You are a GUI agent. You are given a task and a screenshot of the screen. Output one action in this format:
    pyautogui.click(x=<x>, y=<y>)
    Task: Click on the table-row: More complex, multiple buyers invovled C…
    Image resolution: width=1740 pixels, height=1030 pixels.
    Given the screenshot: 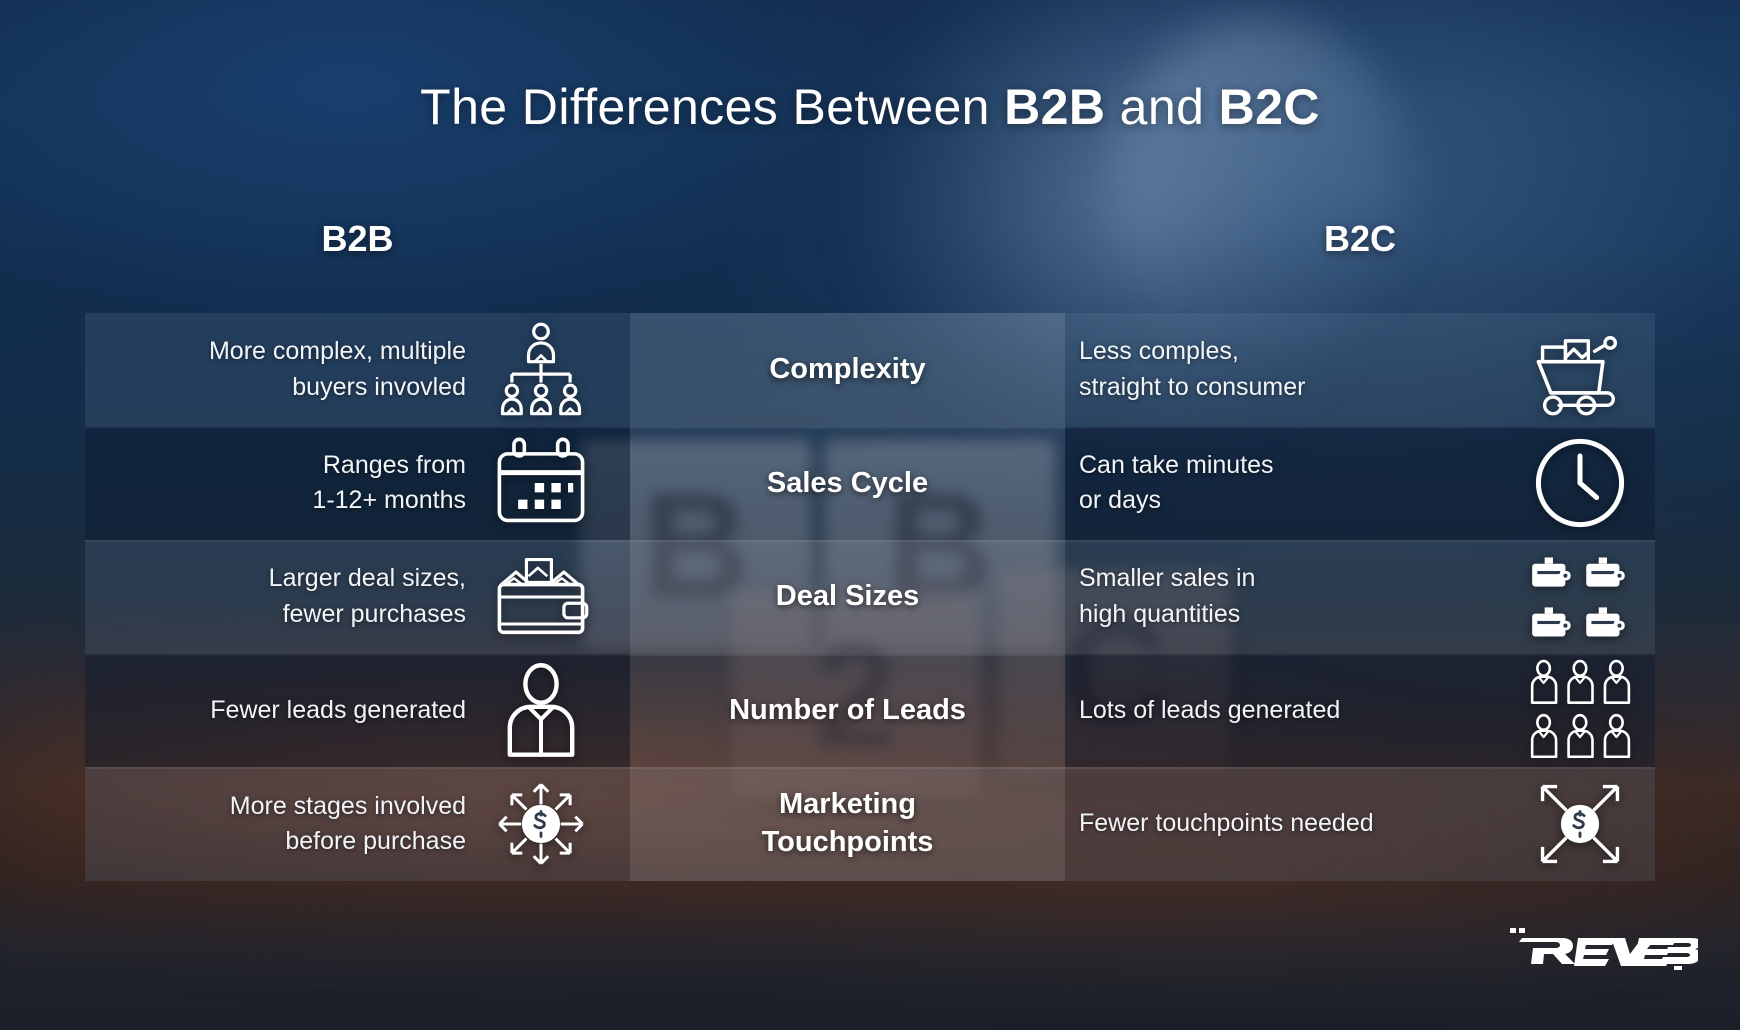 What is the action you would take?
    pyautogui.click(x=870, y=370)
    